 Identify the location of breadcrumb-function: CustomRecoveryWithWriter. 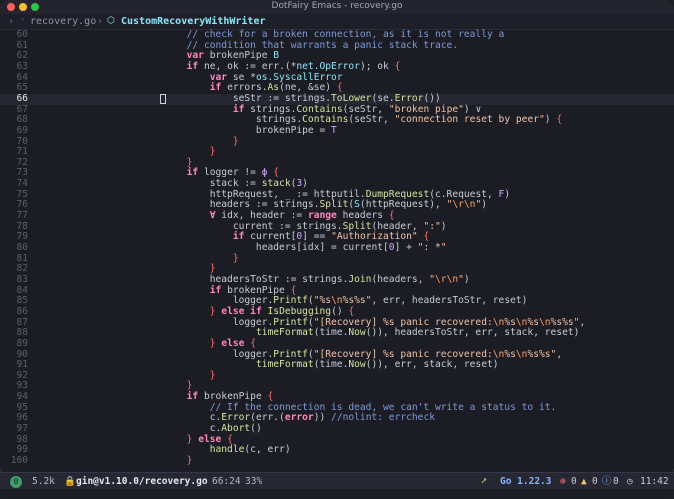
(193, 21).